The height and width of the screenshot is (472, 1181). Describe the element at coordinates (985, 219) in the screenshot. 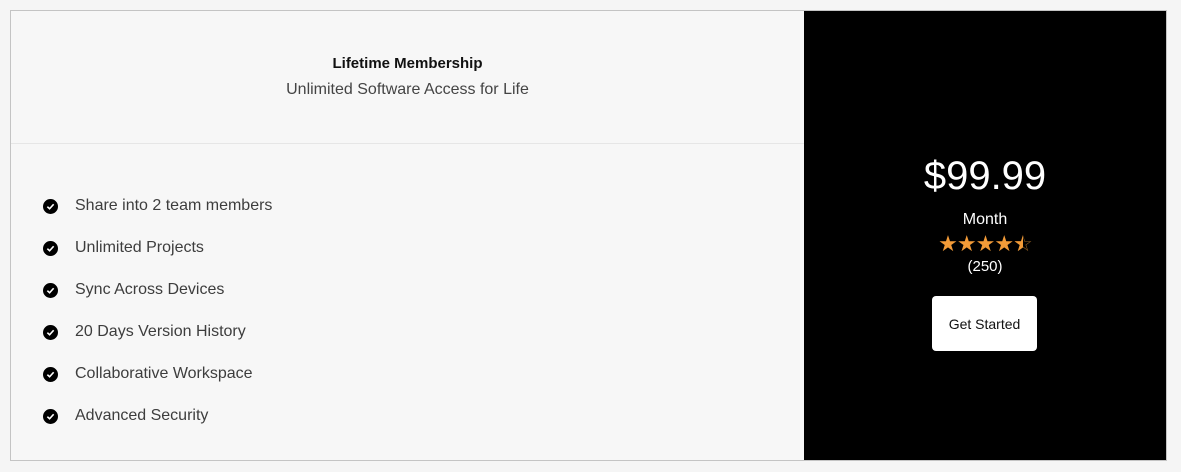

I see `billing-period: Month` at that location.